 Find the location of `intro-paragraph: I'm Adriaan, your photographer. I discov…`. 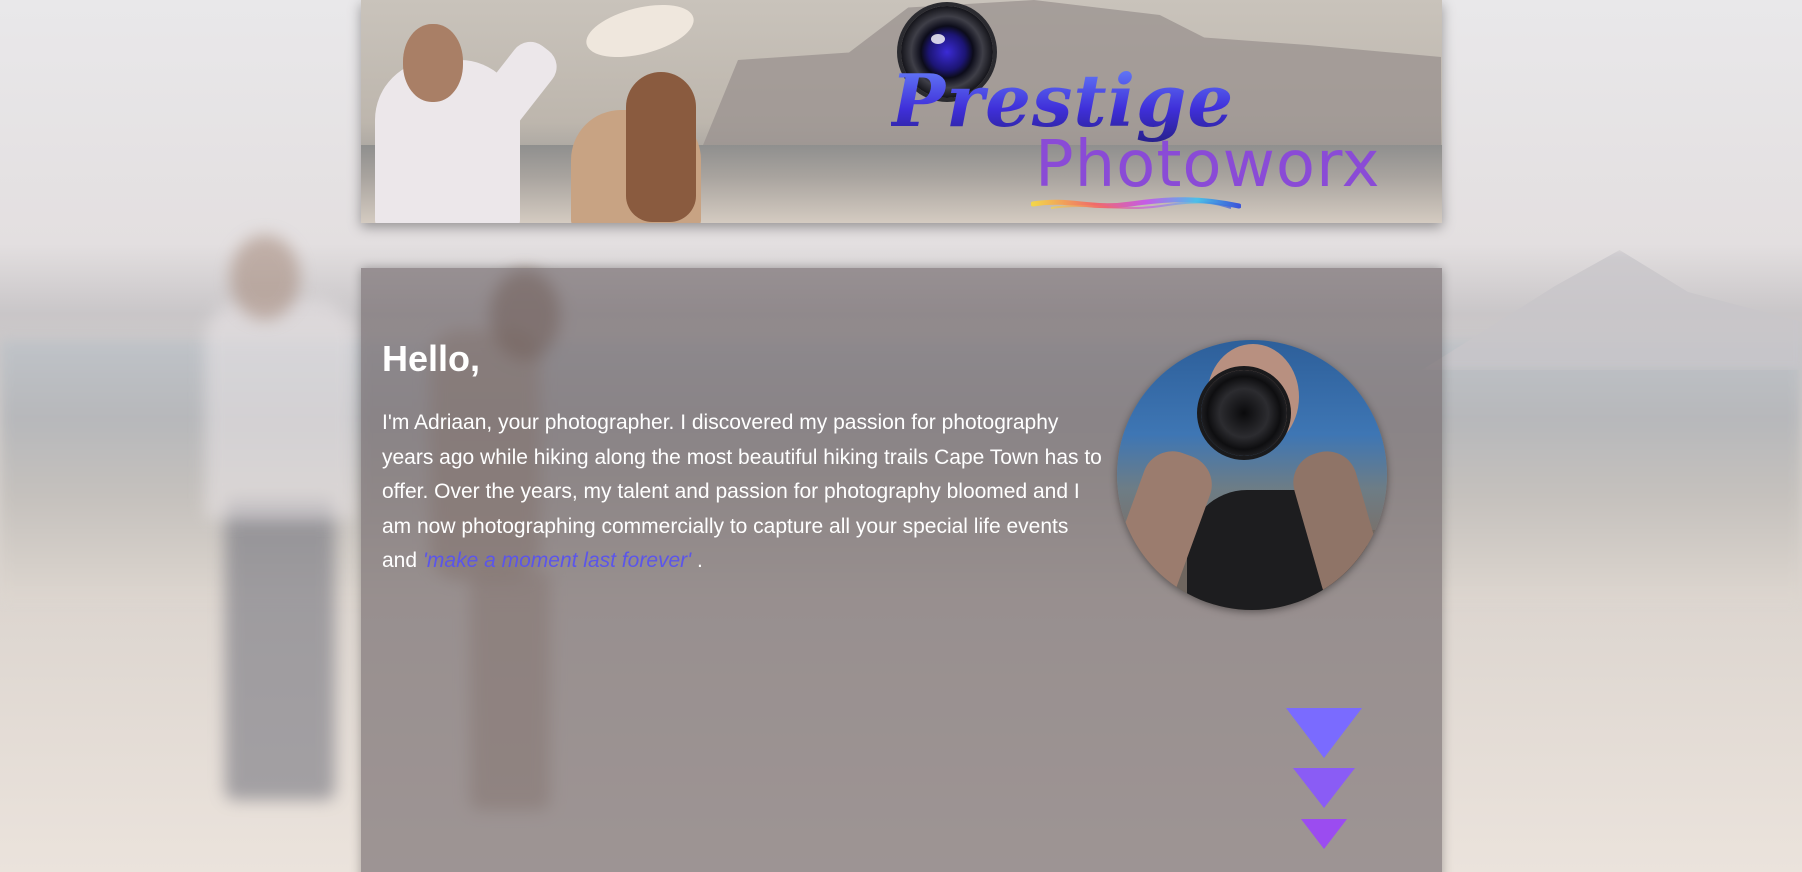

intro-paragraph: I'm Adriaan, your photographer. I discov… is located at coordinates (742, 492).